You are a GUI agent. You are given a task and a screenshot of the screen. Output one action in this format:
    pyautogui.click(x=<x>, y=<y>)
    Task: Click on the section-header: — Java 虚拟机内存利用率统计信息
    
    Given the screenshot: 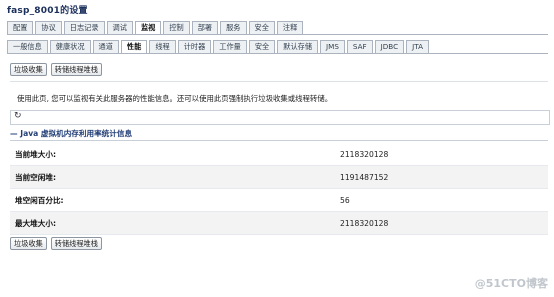 What is the action you would take?
    pyautogui.click(x=279, y=134)
    